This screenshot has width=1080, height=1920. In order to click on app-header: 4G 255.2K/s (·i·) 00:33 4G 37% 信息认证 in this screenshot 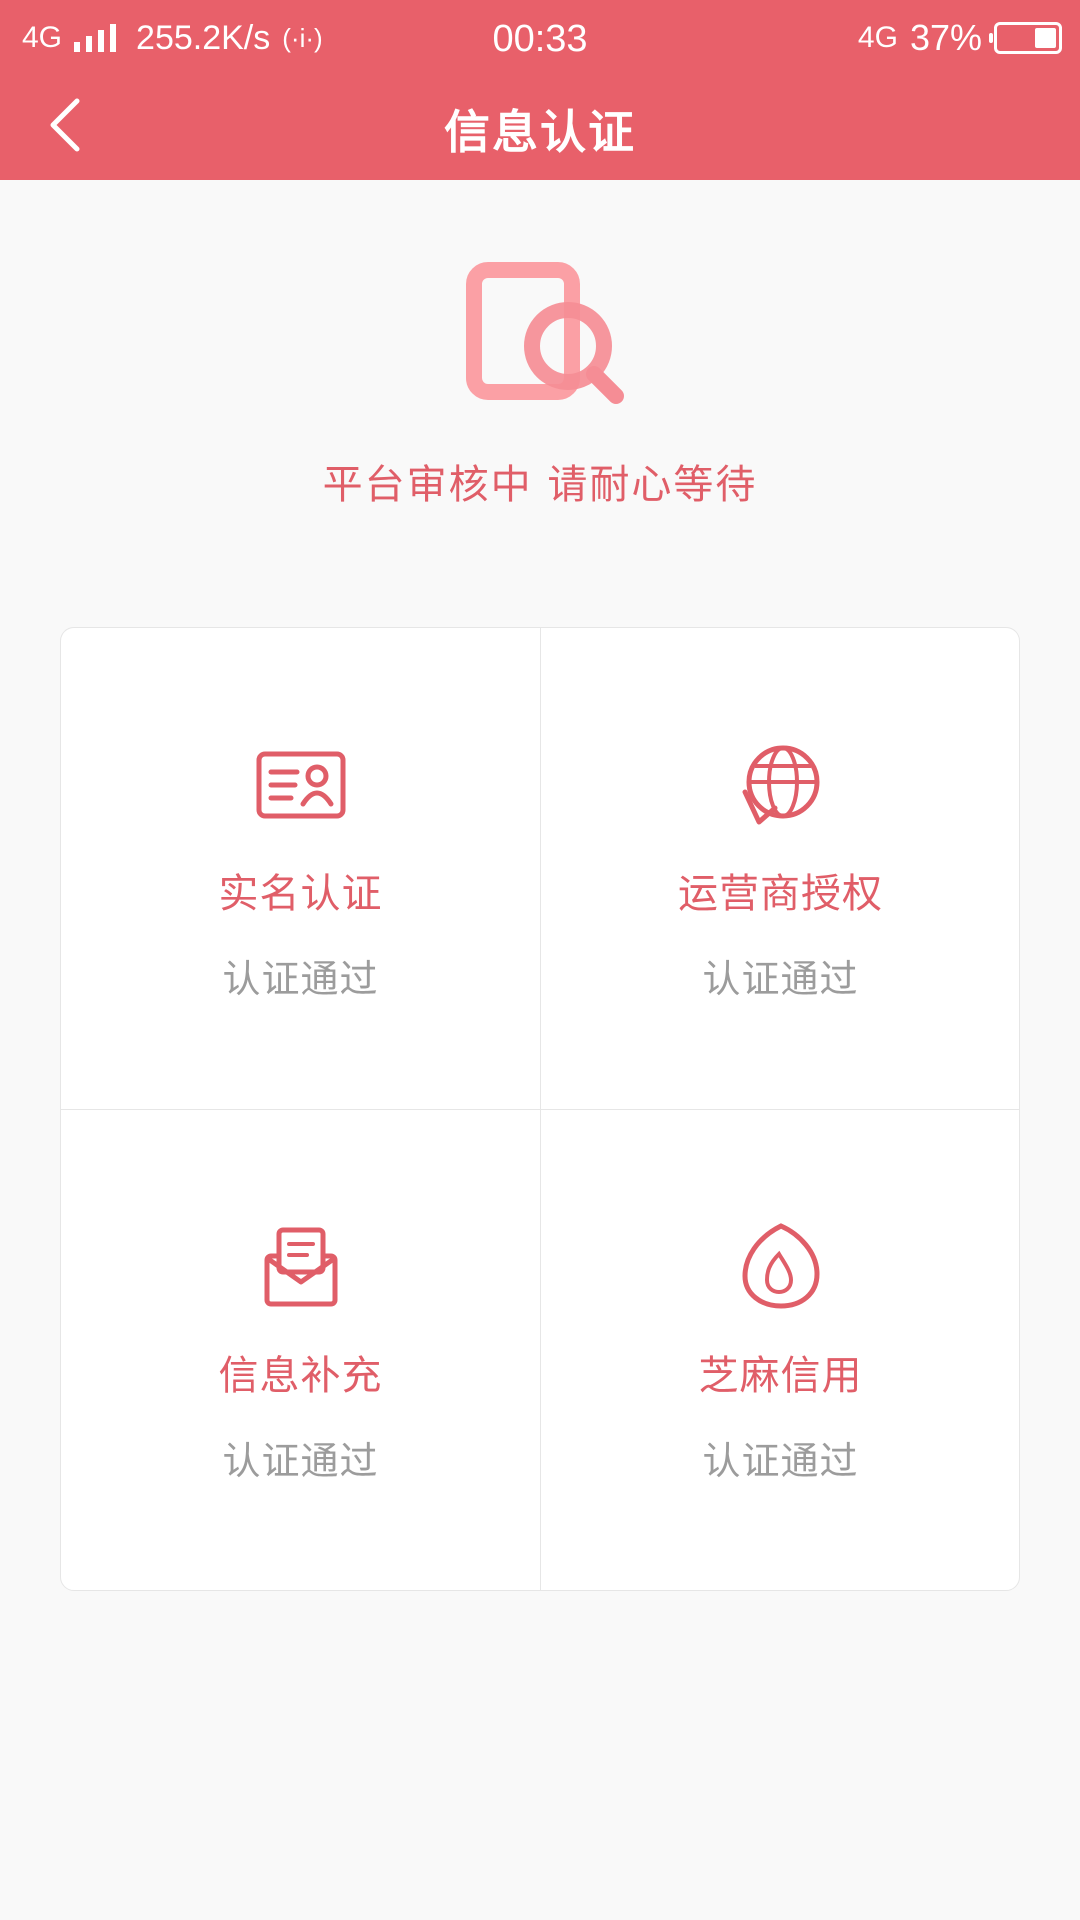, I will do `click(540, 90)`.